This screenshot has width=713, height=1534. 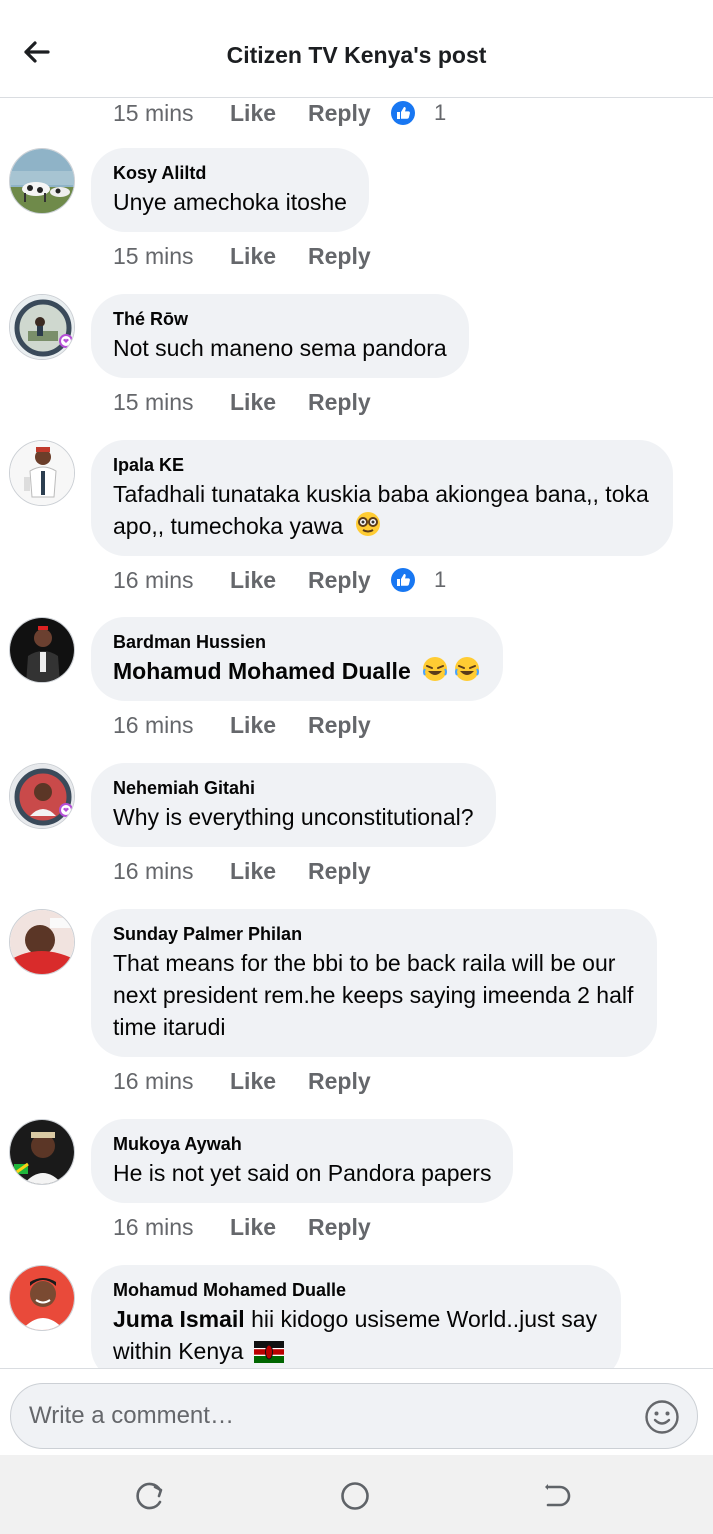 I want to click on commenter-name: Kosy Aliltd, so click(x=230, y=173).